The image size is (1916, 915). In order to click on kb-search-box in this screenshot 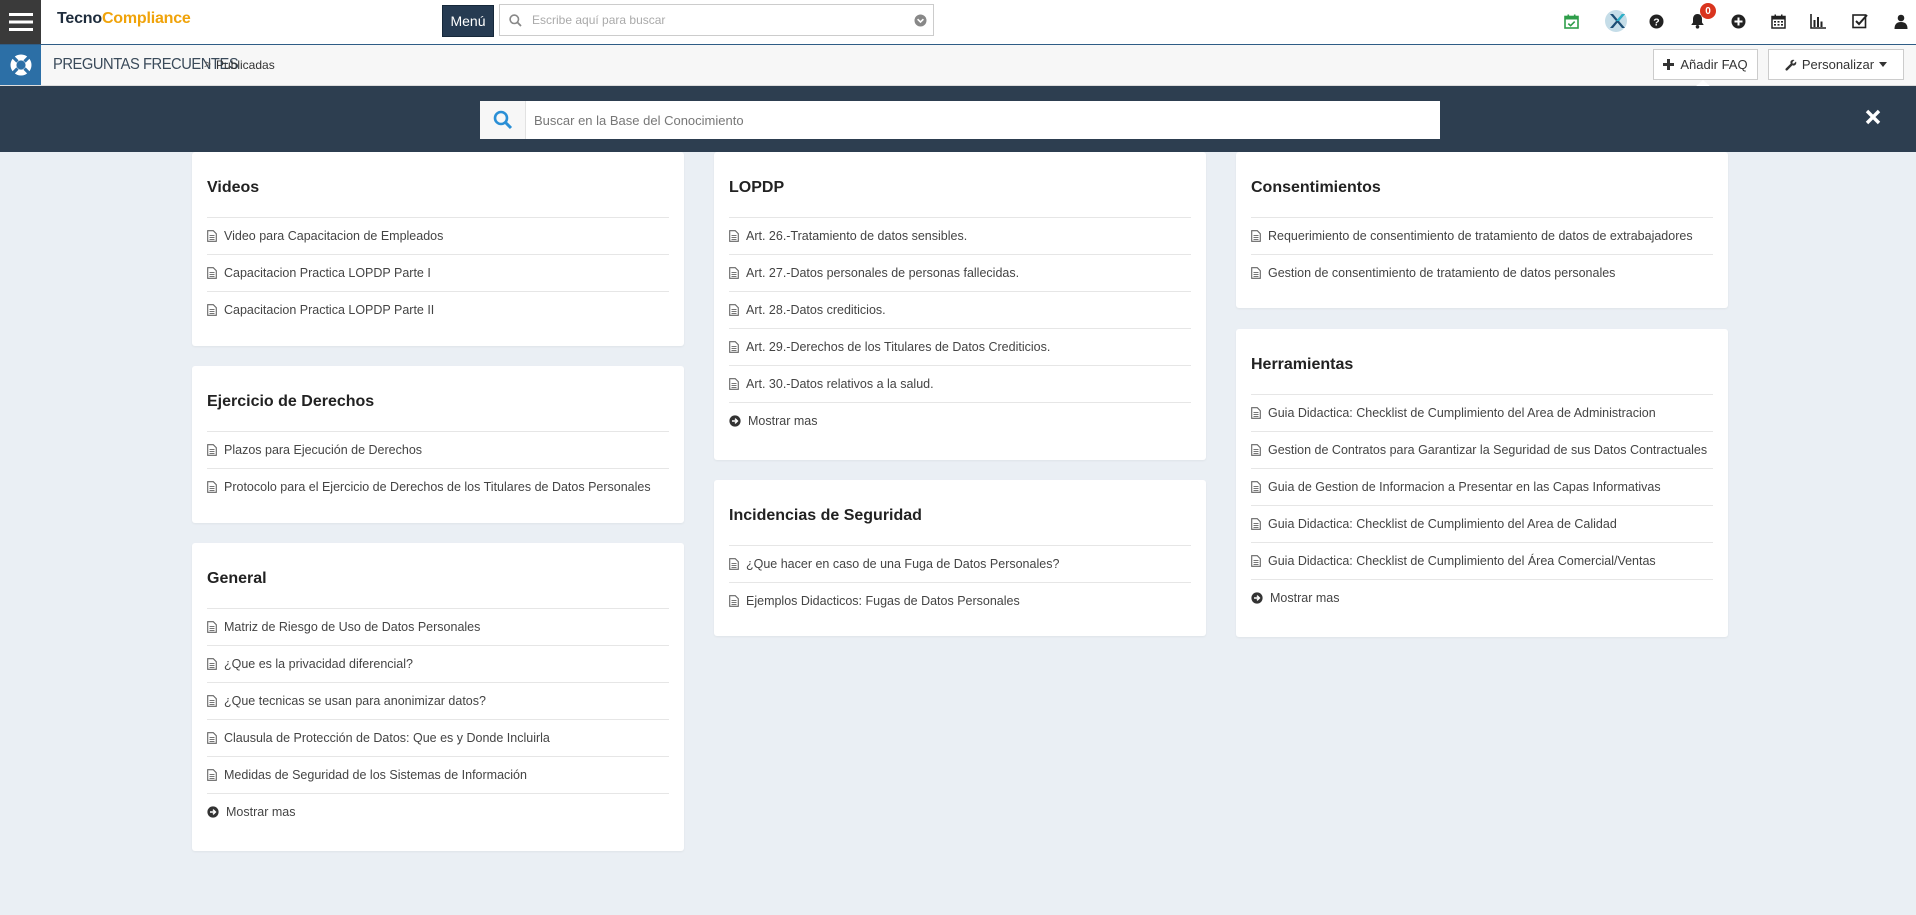, I will do `click(960, 120)`.